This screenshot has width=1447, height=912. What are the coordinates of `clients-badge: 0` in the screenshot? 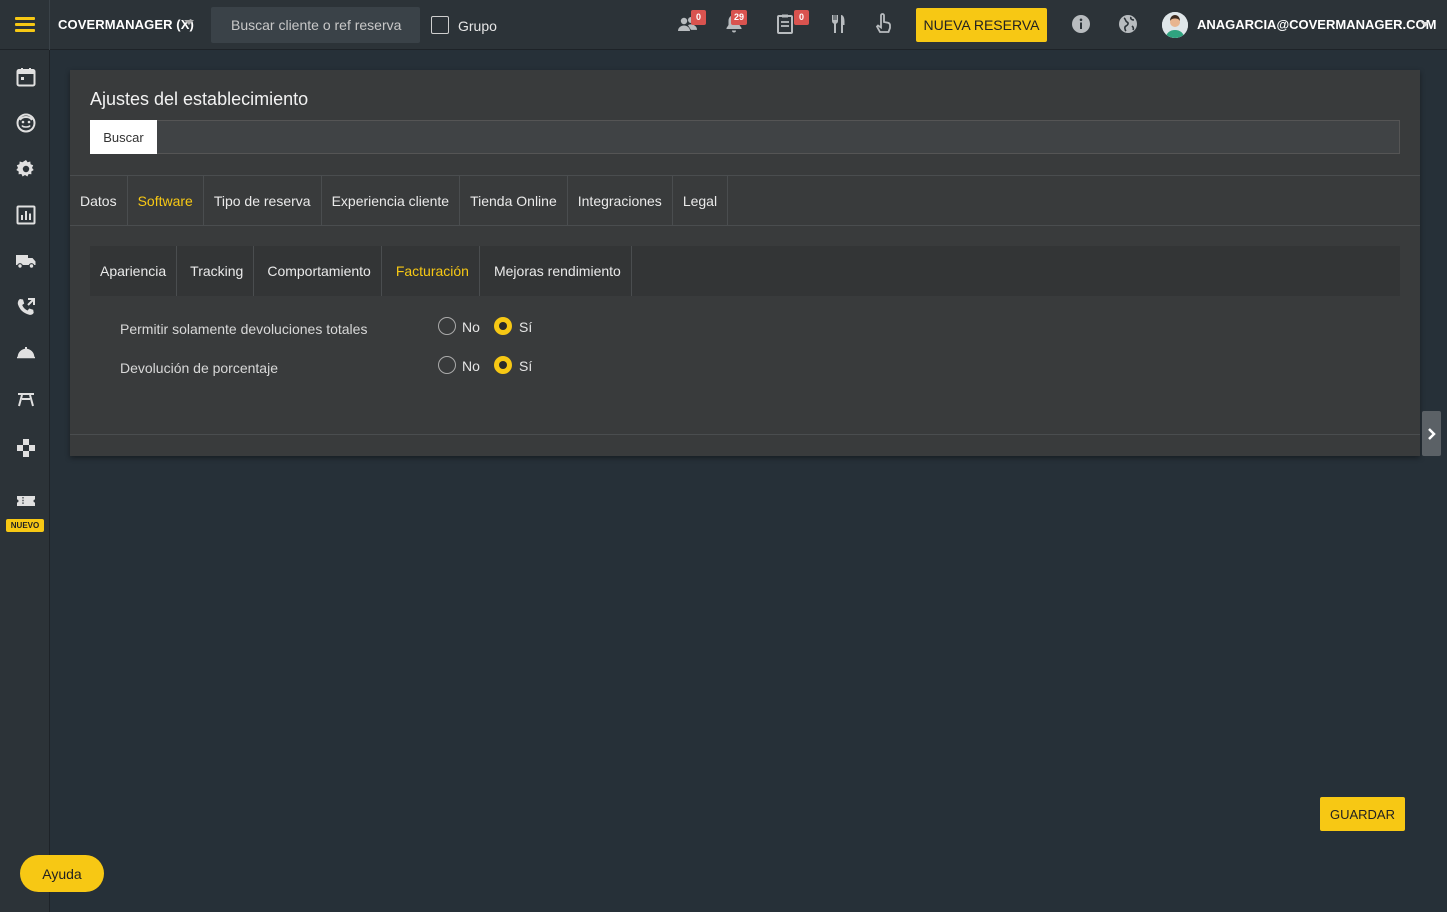 It's located at (698, 17).